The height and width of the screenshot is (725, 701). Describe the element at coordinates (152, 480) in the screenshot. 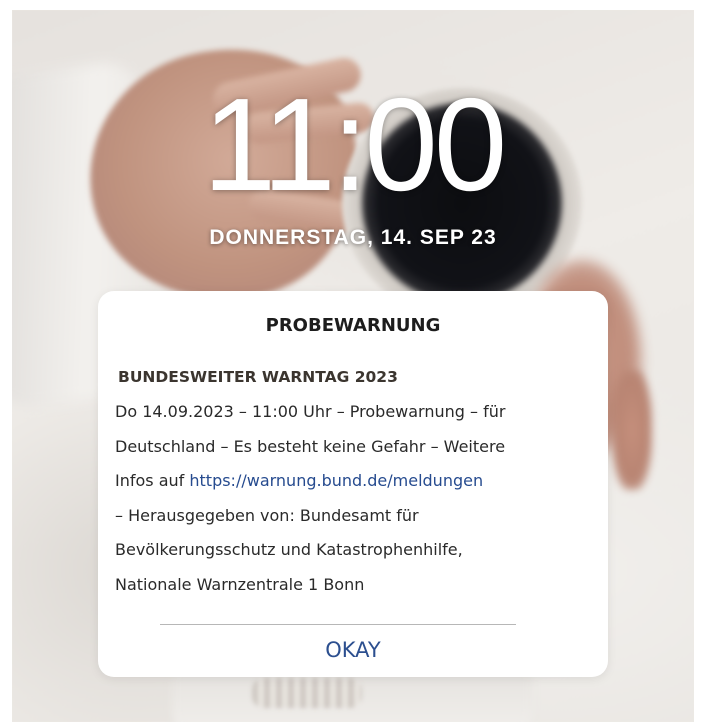

I see `alert-message-text: Infos auf` at that location.